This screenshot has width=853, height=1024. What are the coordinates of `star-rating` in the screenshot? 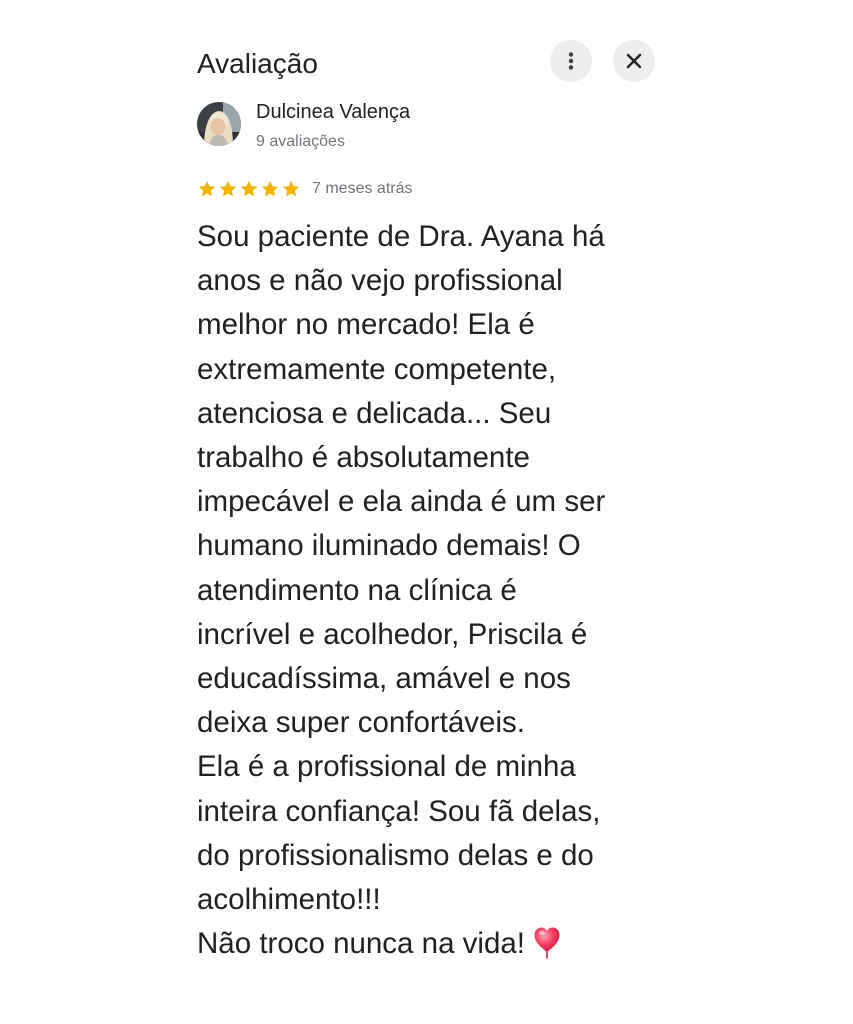 It's located at (249, 189).